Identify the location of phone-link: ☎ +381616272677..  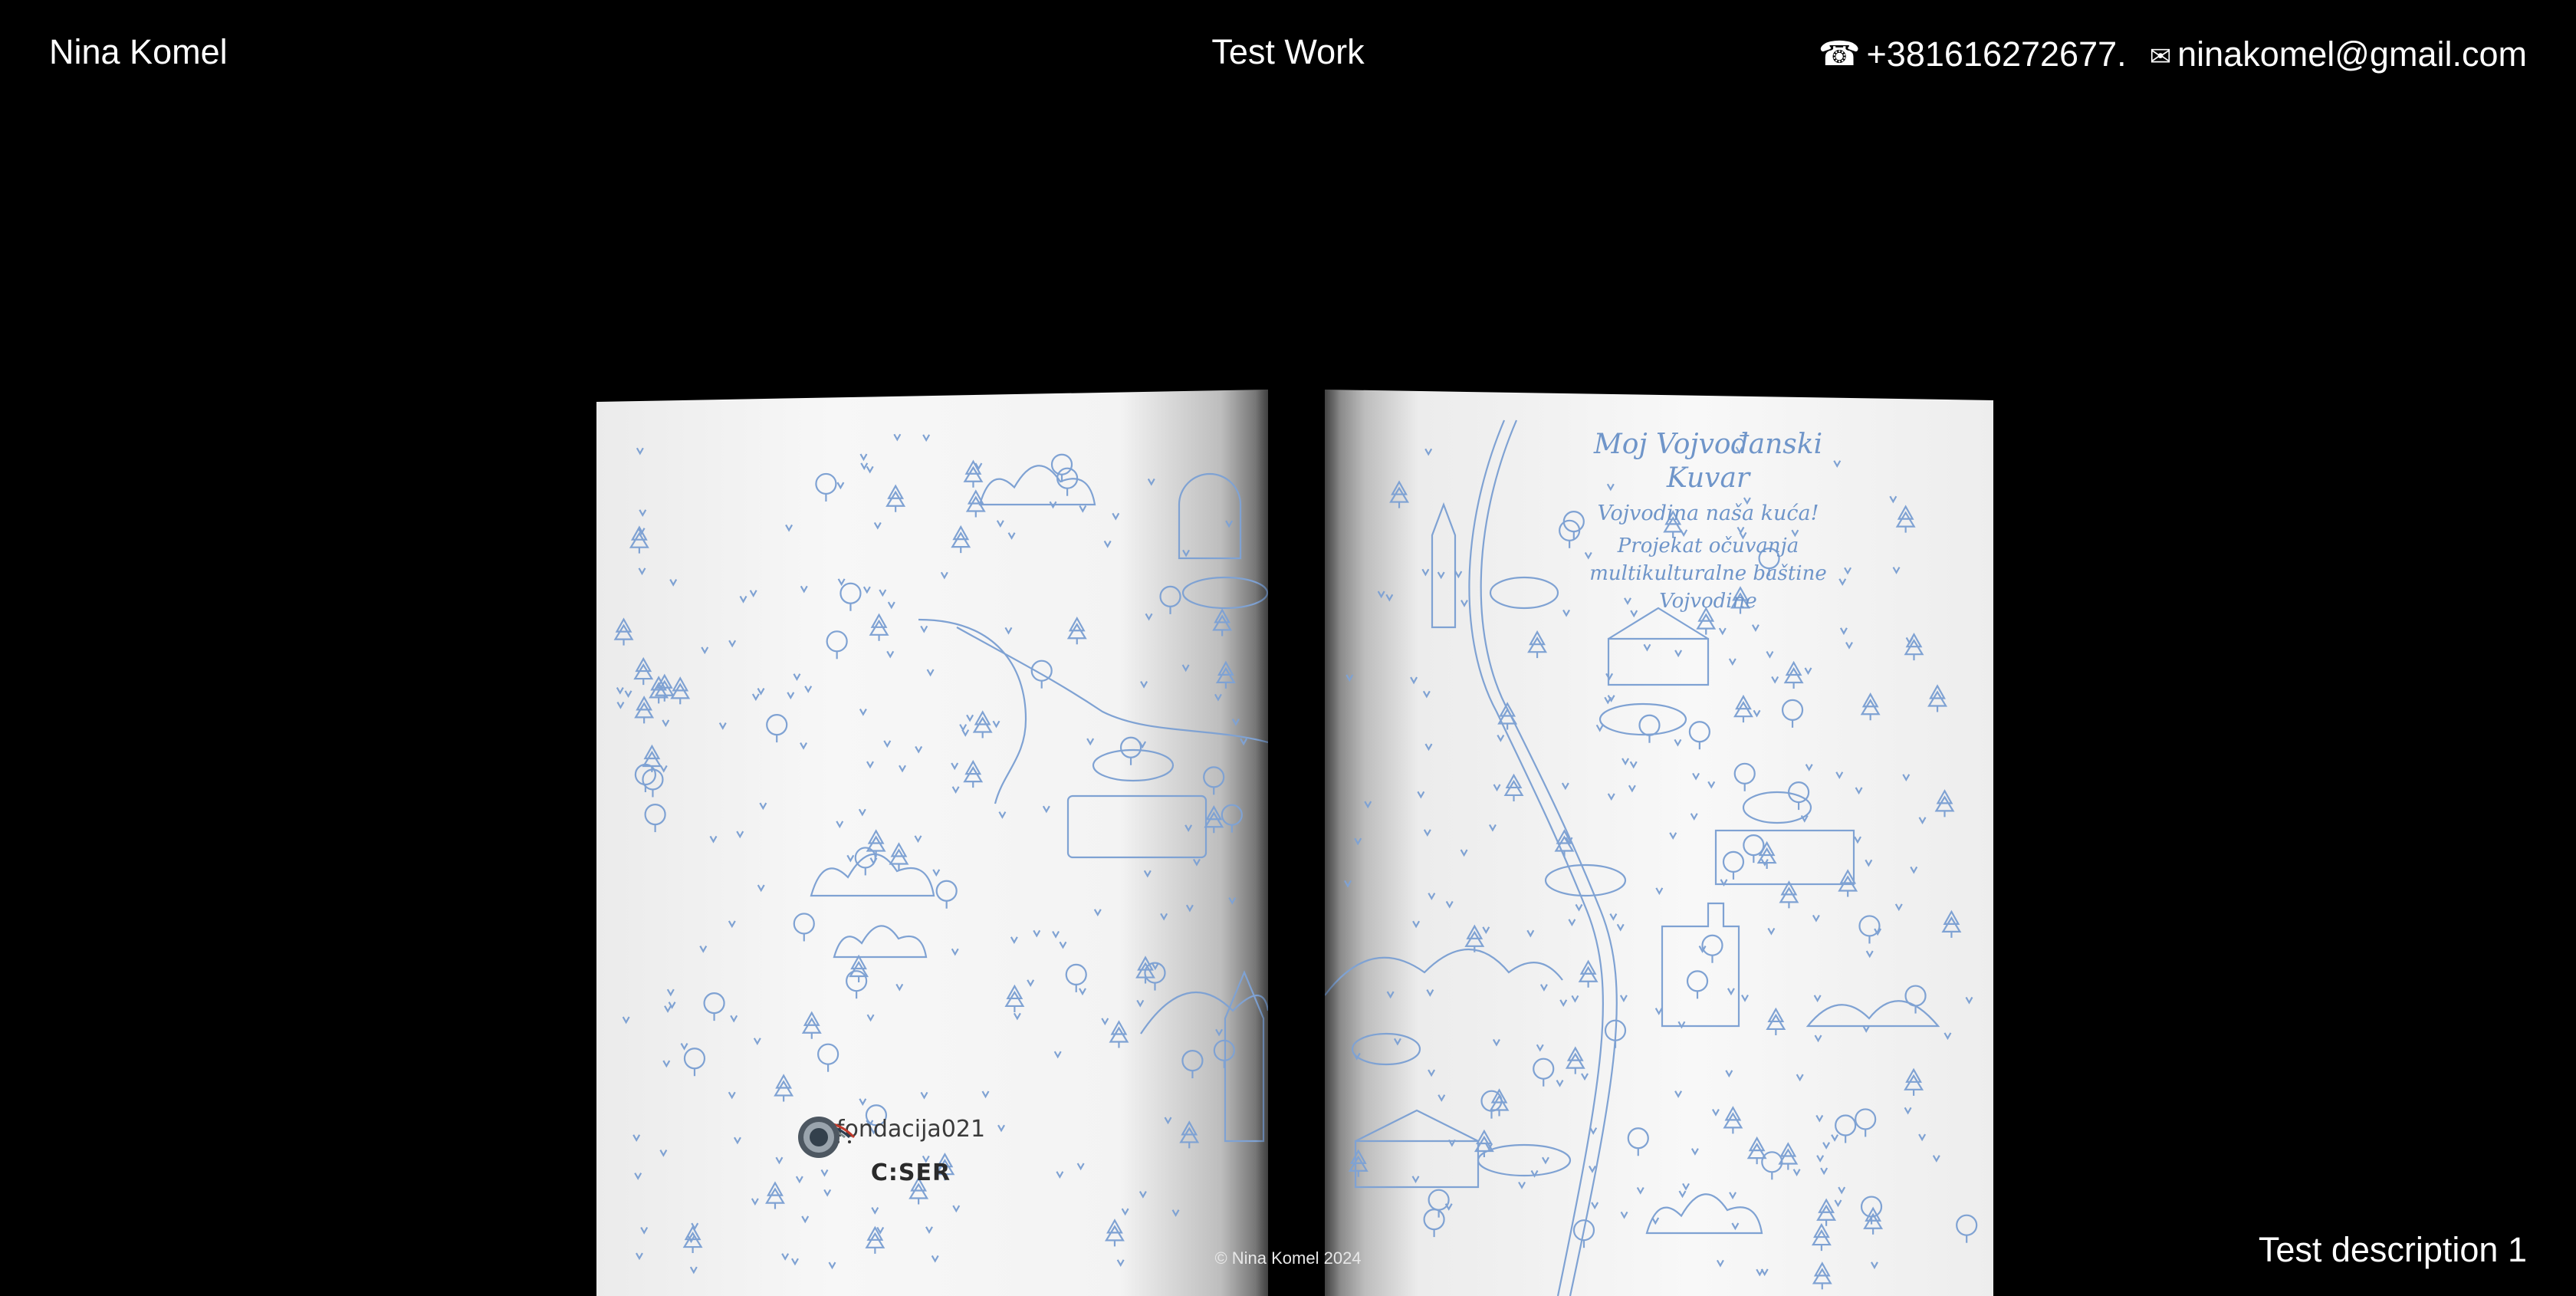
(1973, 54).